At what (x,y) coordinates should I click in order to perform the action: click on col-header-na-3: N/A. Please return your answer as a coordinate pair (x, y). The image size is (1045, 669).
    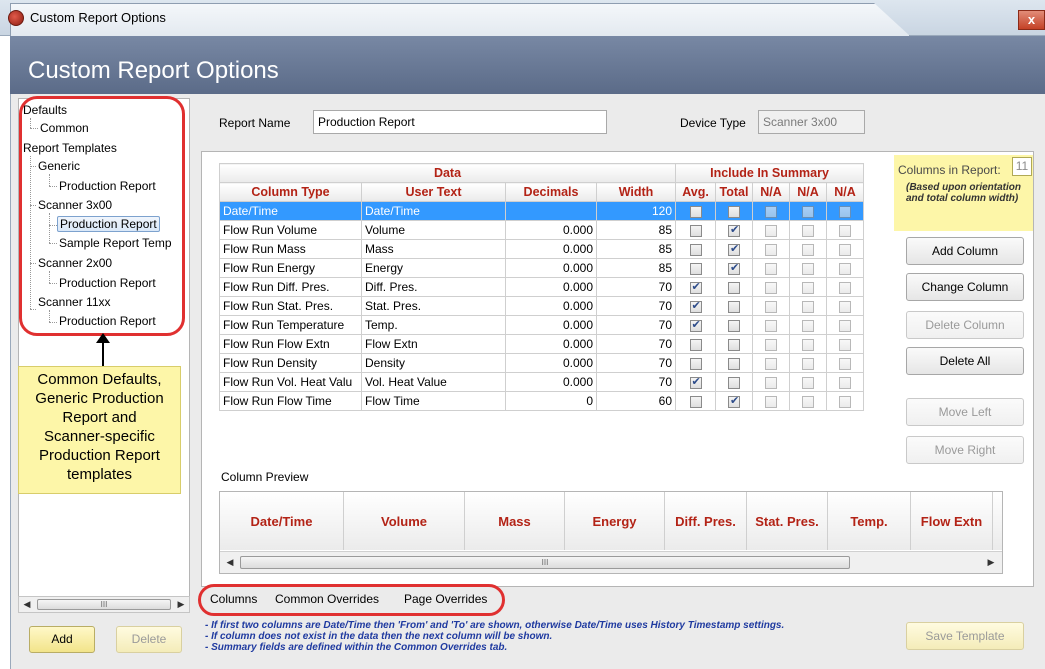
    Looking at the image, I should click on (845, 192).